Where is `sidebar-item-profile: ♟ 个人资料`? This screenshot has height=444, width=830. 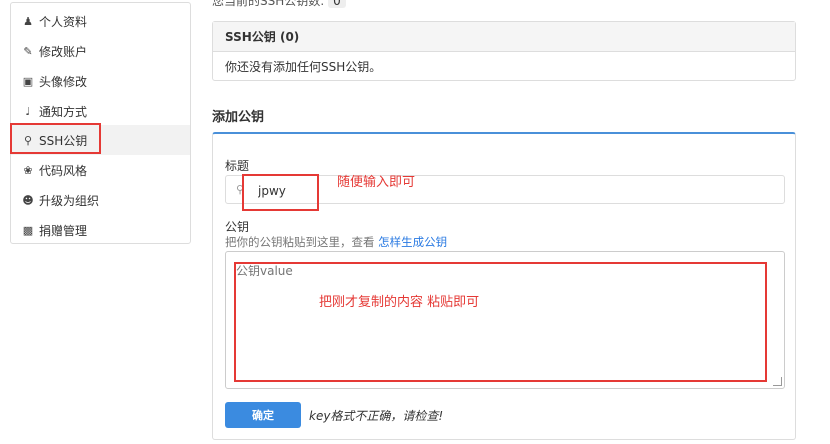
sidebar-item-profile: ♟ 个人资料 is located at coordinates (100, 21).